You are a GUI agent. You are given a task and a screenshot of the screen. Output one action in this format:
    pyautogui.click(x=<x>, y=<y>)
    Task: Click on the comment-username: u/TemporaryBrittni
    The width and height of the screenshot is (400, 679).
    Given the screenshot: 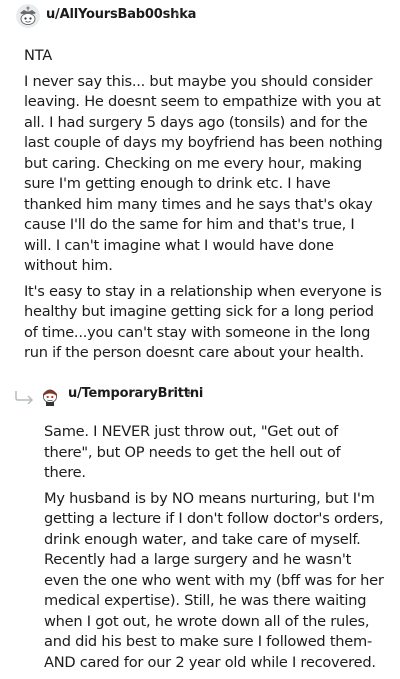 What is the action you would take?
    pyautogui.click(x=135, y=393)
    